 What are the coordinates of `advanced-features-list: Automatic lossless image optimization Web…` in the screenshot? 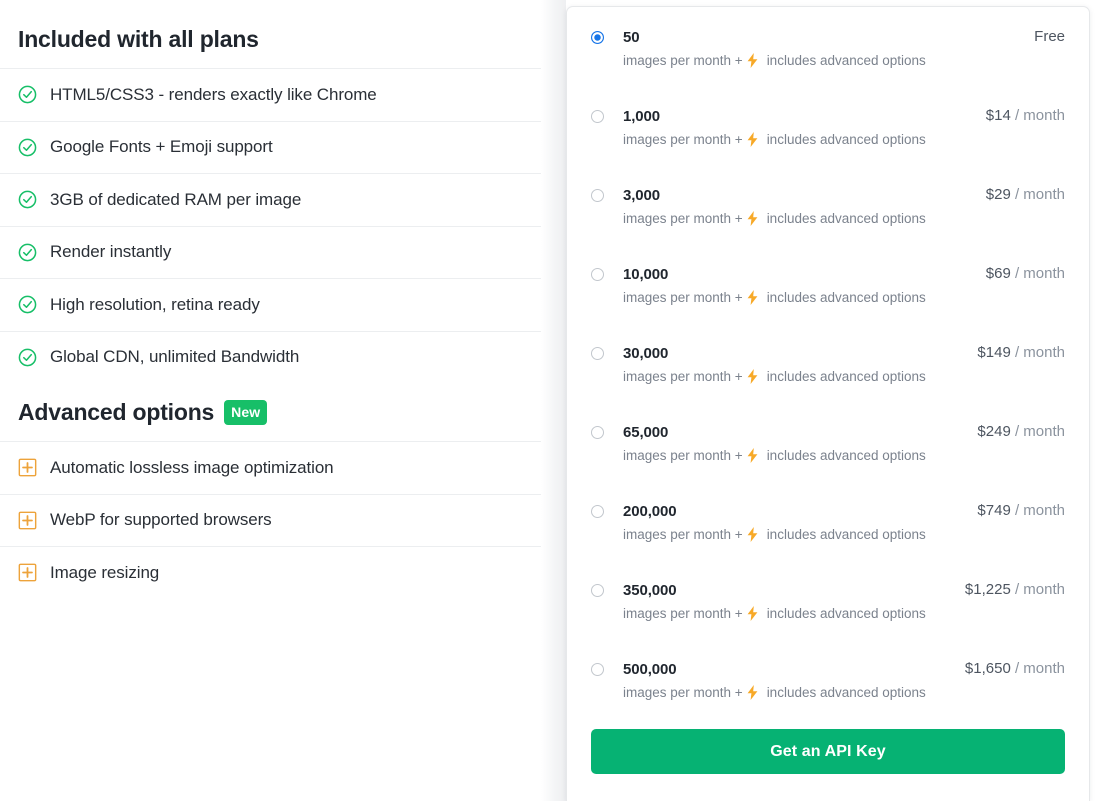 It's located at (270, 520).